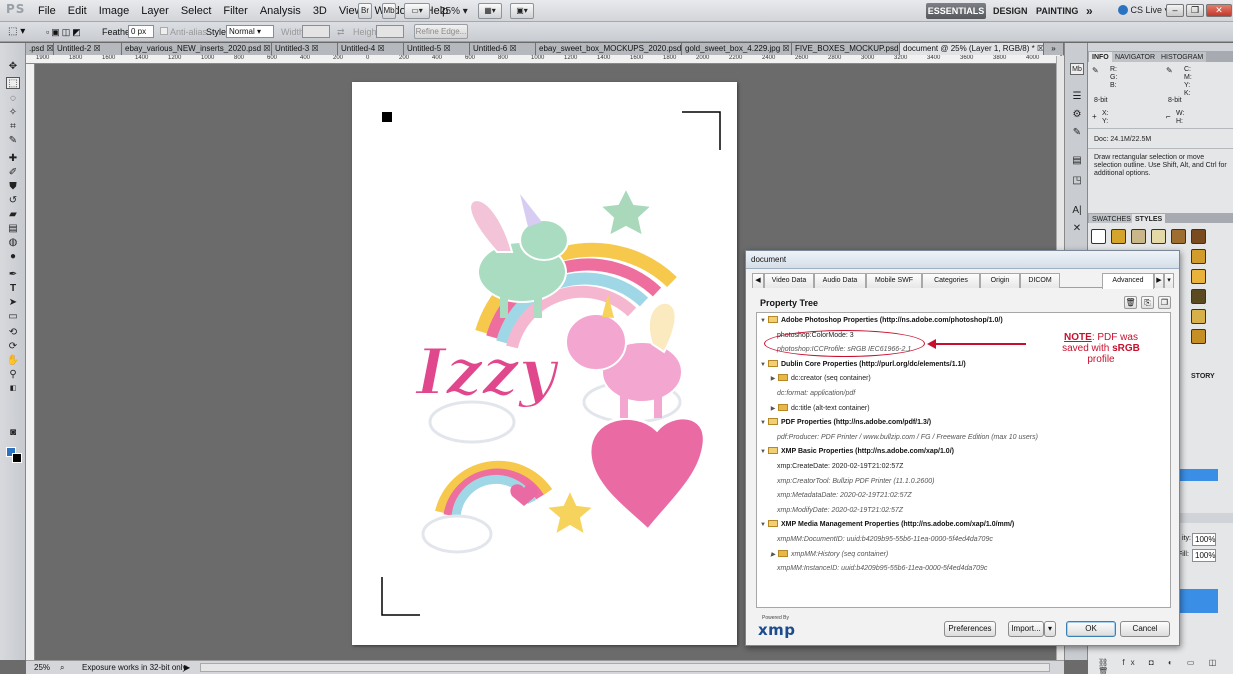 This screenshot has height=674, width=1233. Describe the element at coordinates (1143, 10) in the screenshot. I see `cs-live-button: CS Live ▾` at that location.